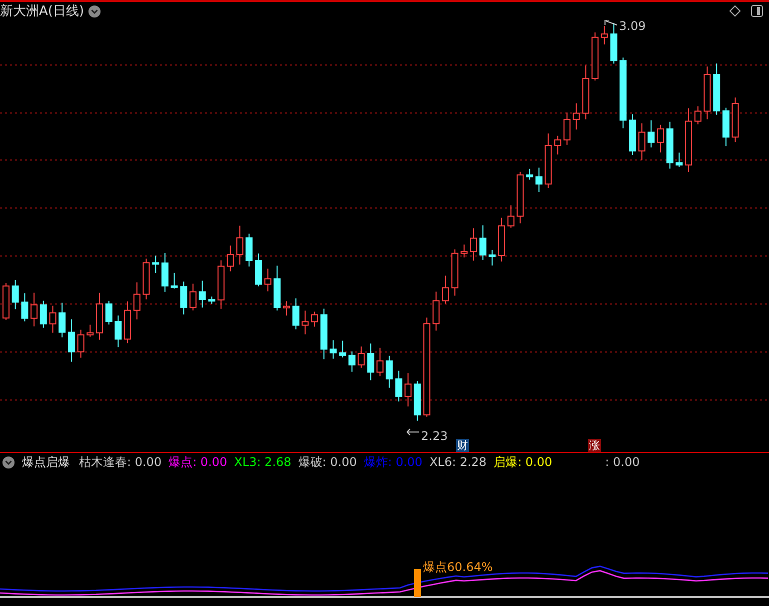 The width and height of the screenshot is (769, 606). Describe the element at coordinates (594, 445) in the screenshot. I see `event-marker: 涨` at that location.